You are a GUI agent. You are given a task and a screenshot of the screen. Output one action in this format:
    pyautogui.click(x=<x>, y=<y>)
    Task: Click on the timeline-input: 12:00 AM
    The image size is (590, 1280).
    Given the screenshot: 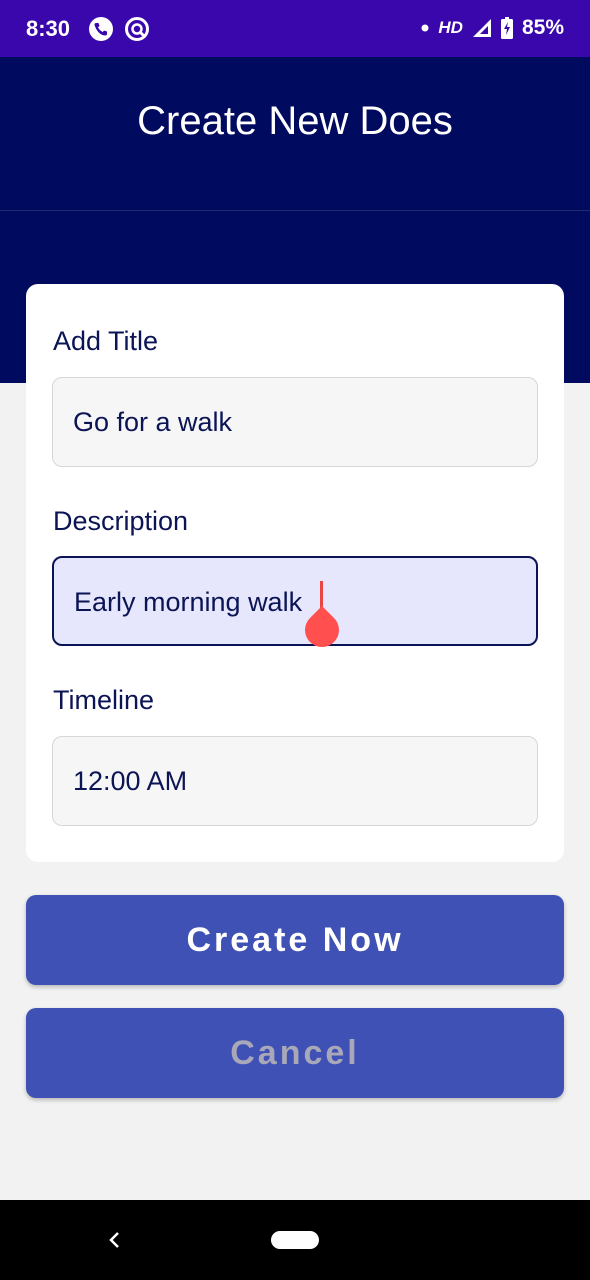 What is the action you would take?
    pyautogui.click(x=295, y=781)
    